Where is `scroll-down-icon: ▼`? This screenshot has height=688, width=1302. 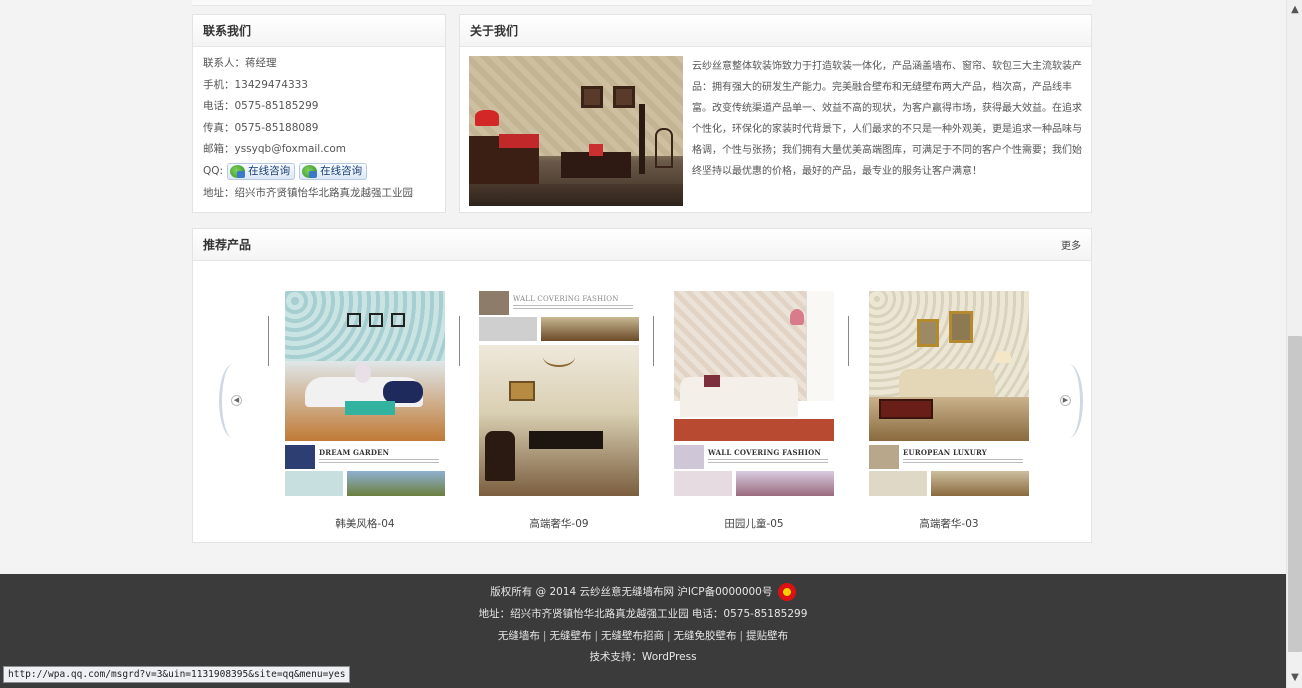
scroll-down-icon: ▼ is located at coordinates (1294, 678).